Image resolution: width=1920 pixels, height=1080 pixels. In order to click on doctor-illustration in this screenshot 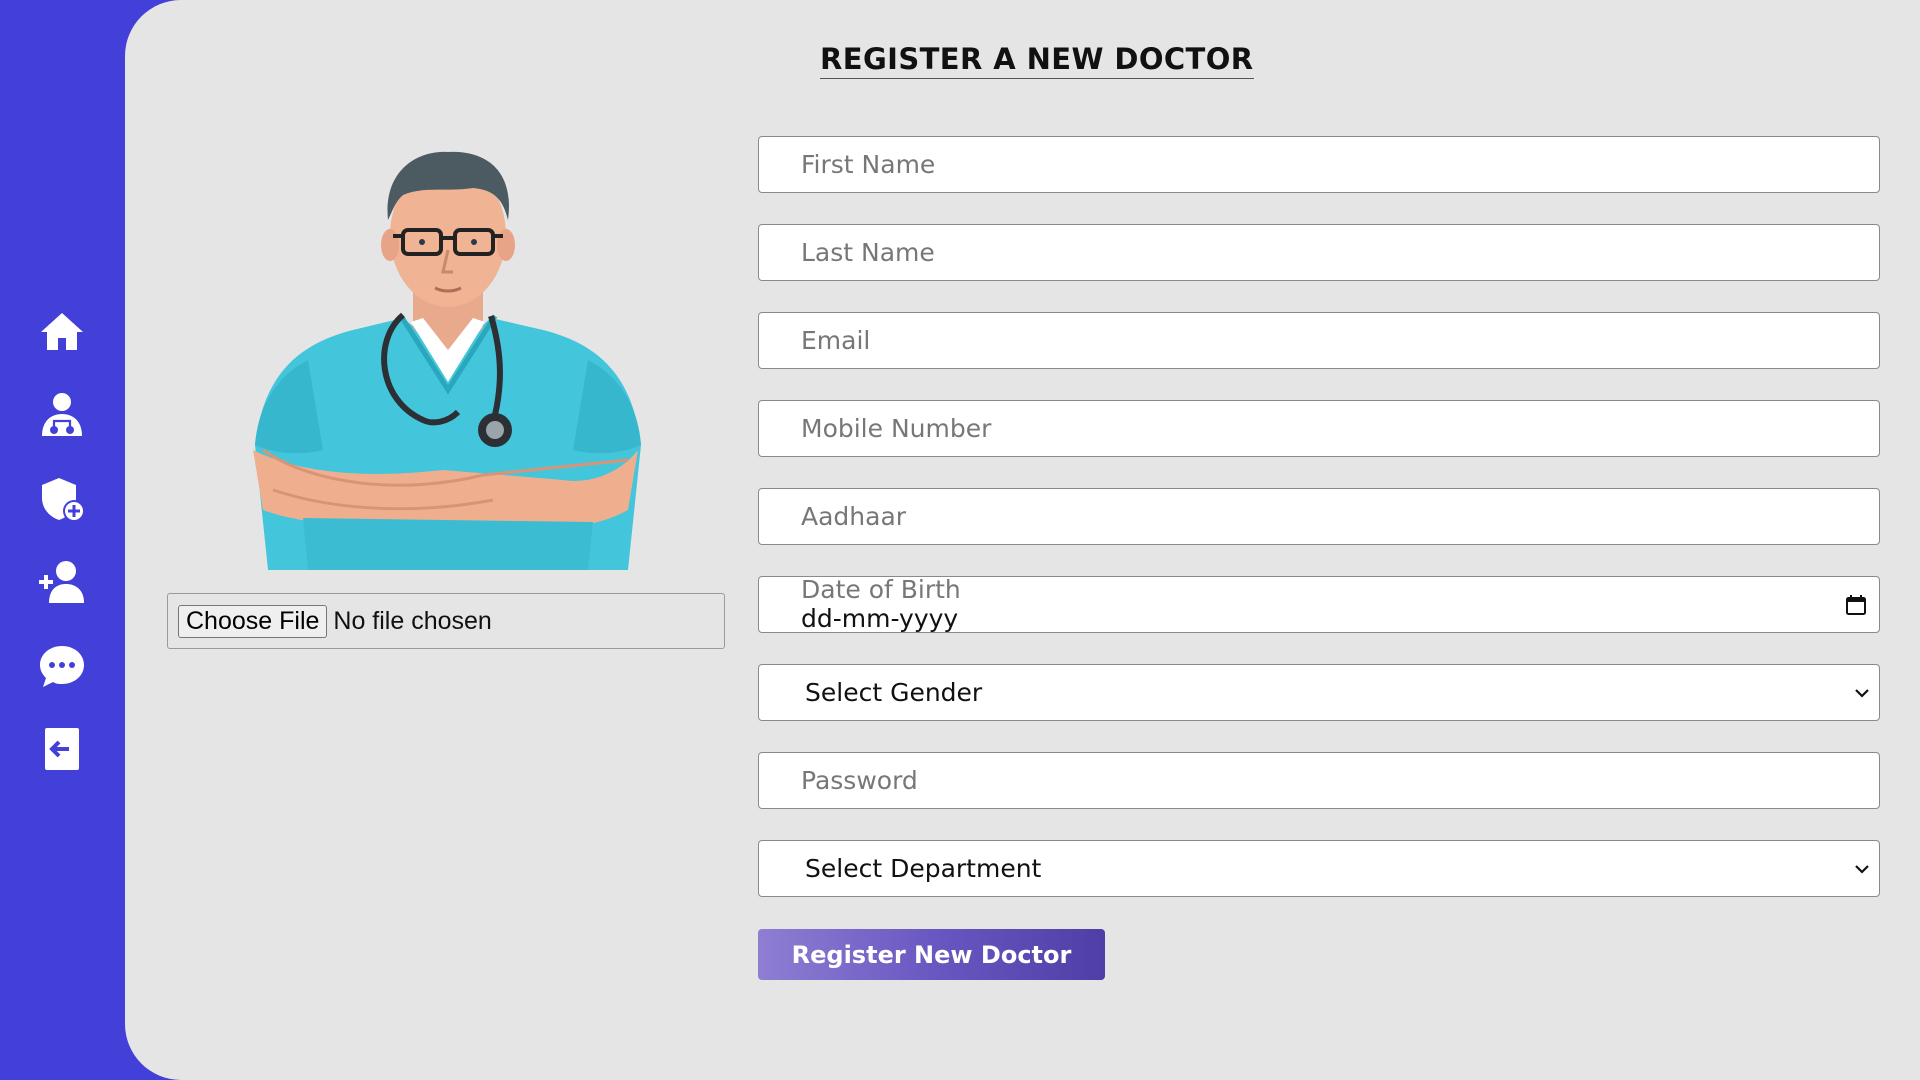, I will do `click(448, 360)`.